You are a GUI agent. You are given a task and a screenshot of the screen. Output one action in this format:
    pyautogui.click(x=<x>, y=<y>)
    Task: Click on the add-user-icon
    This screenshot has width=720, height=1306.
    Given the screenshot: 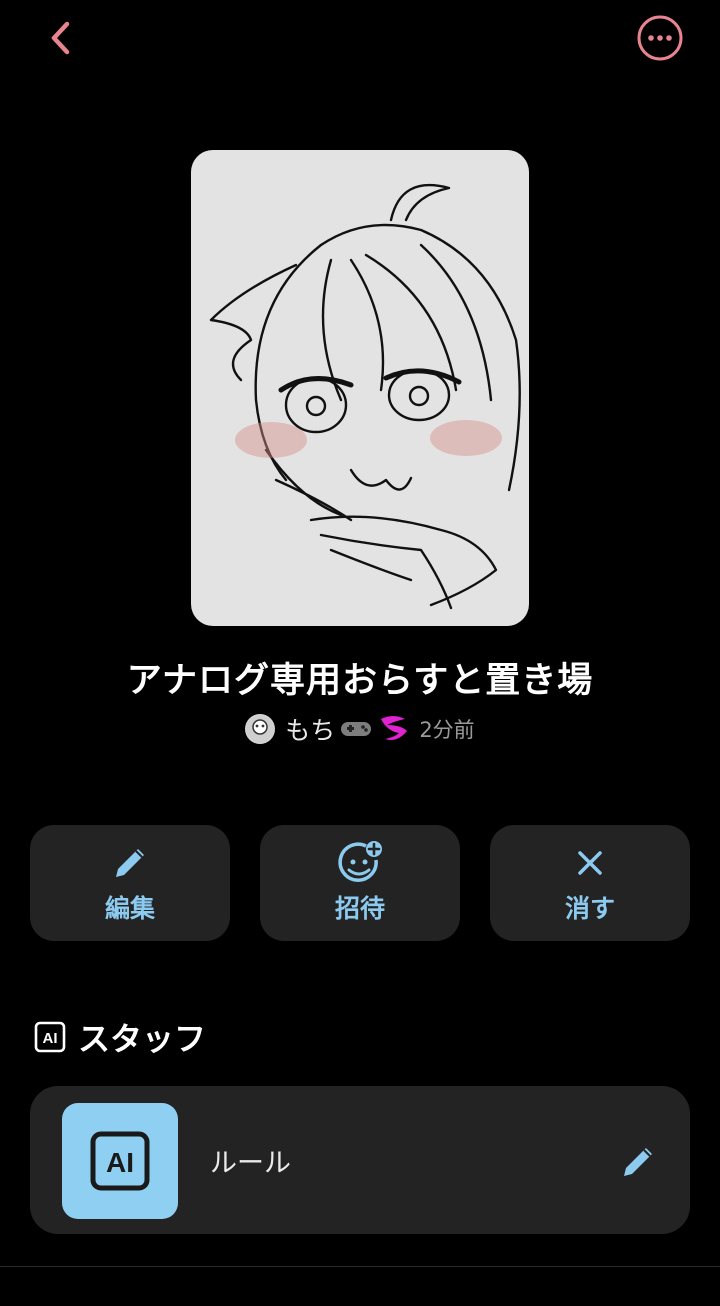 What is the action you would take?
    pyautogui.click(x=360, y=863)
    